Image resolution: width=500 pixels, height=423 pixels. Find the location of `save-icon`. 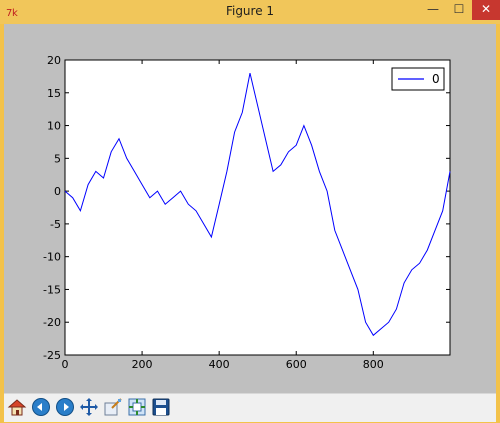

save-icon is located at coordinates (161, 407).